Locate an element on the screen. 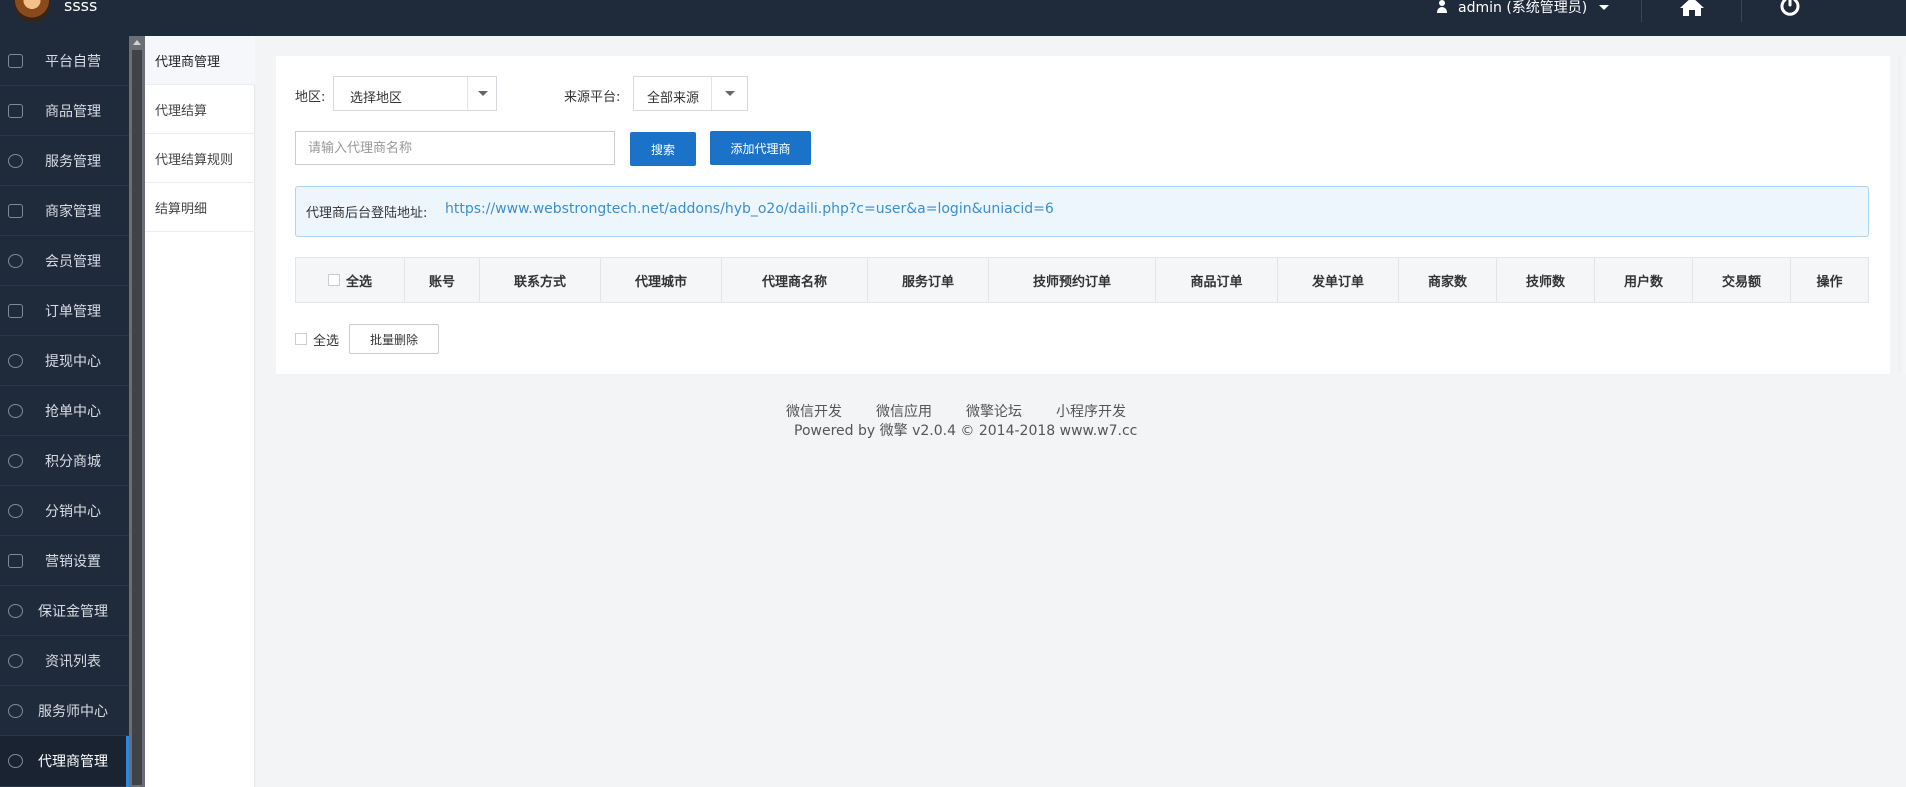 This screenshot has width=1906, height=787. sidebar-item-service: 服务管理 is located at coordinates (64, 161).